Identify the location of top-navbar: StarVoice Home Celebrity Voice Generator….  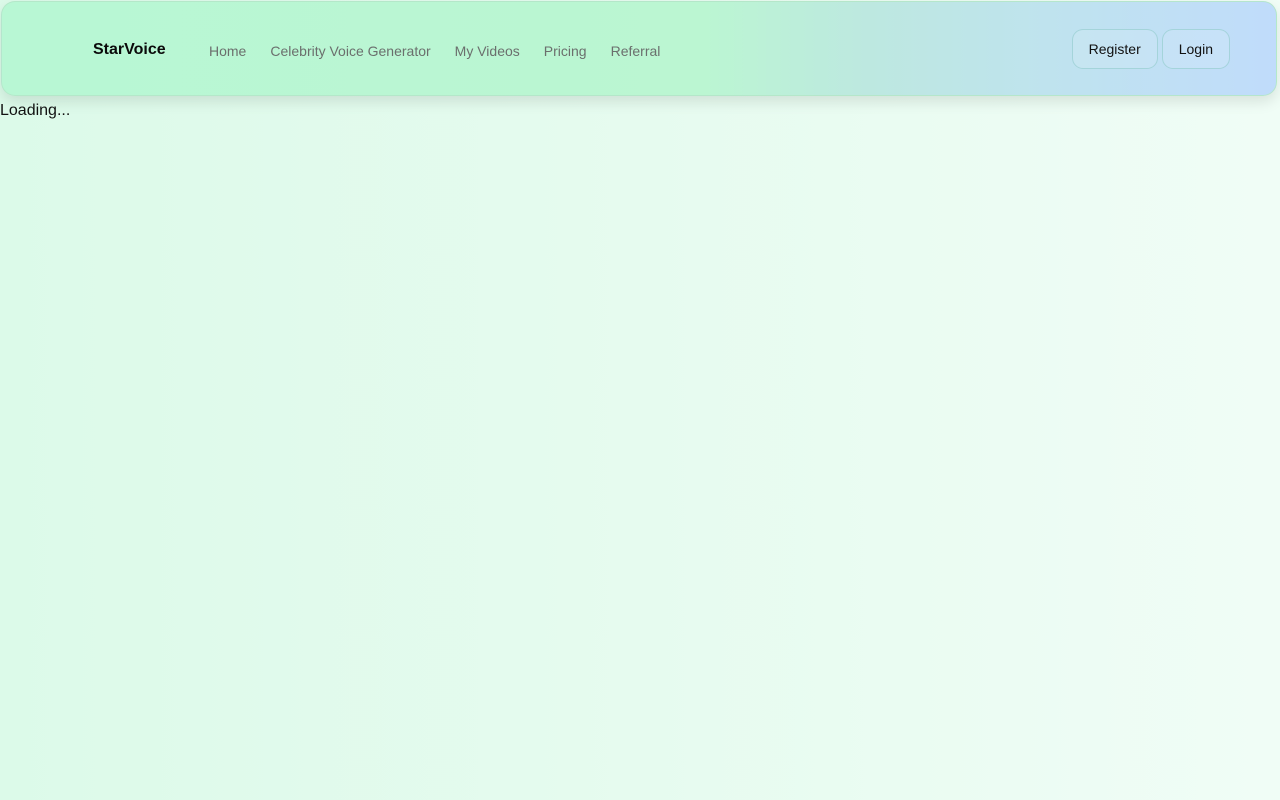
(639, 48).